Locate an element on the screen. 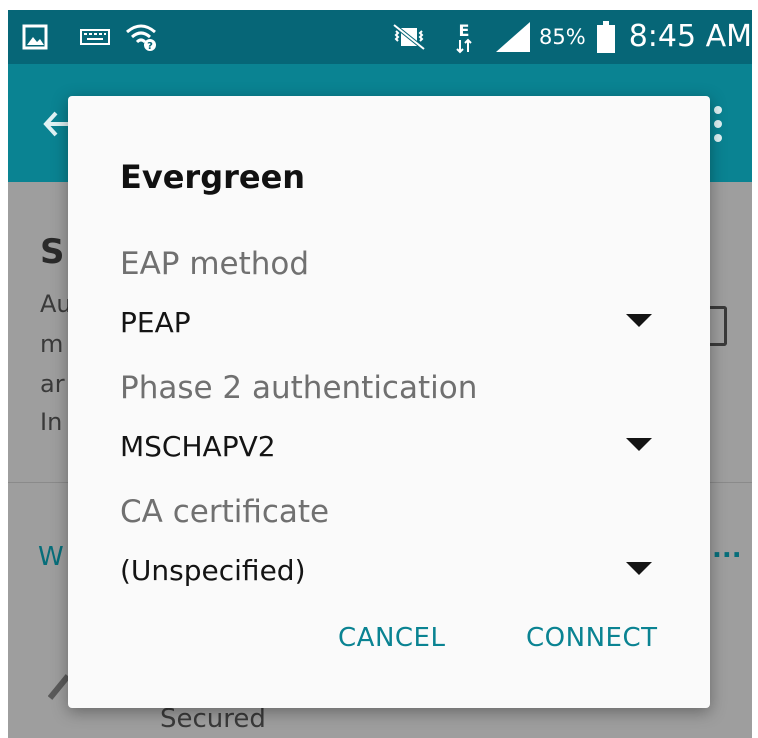  ca-certificate-label: CA certificate is located at coordinates (225, 512).